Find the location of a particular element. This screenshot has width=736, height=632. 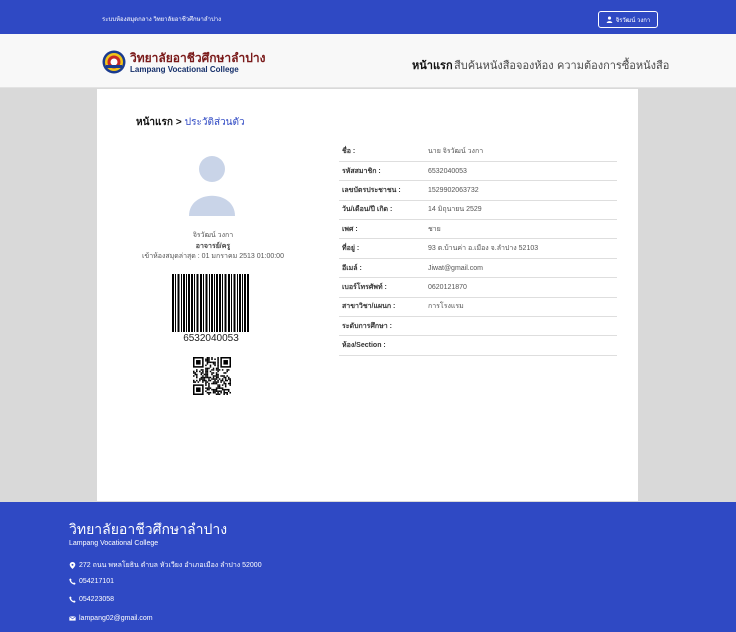

member-qr-code is located at coordinates (212, 376).